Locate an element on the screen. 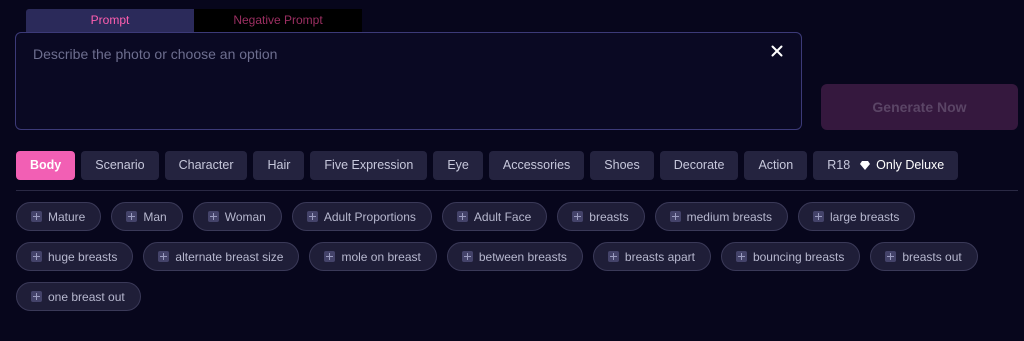 This screenshot has width=1024, height=341. tag-chip: breasts is located at coordinates (601, 216).